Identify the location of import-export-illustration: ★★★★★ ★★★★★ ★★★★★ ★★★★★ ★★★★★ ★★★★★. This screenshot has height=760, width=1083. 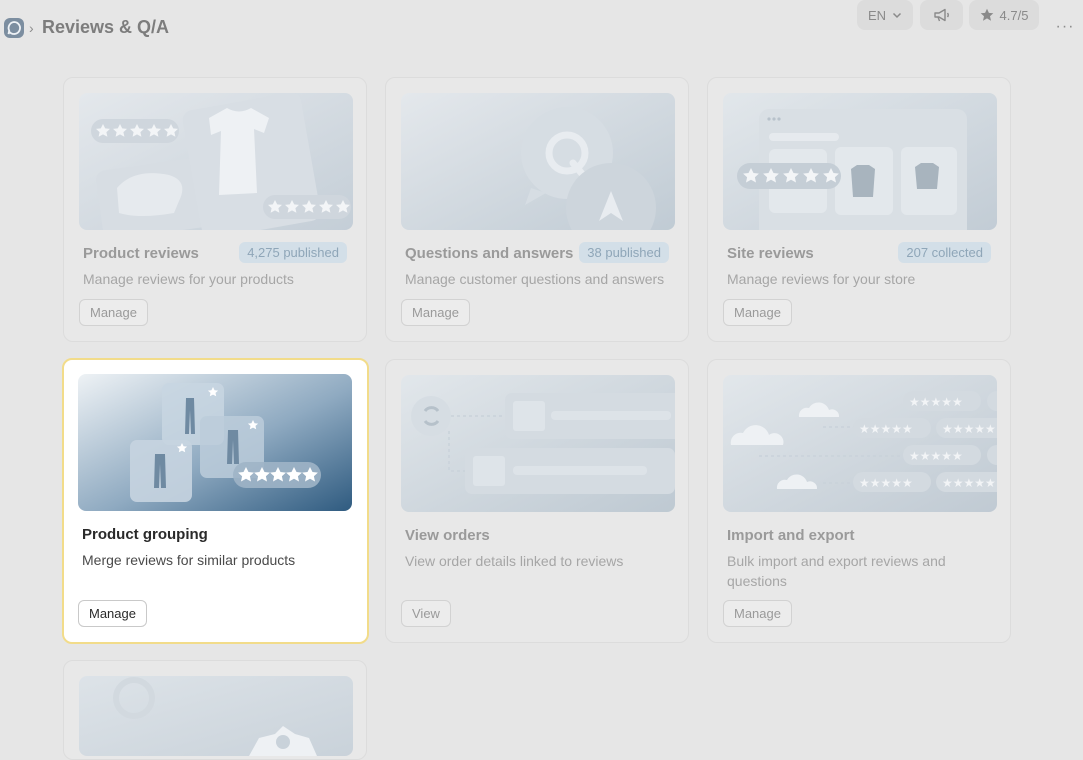
(860, 443).